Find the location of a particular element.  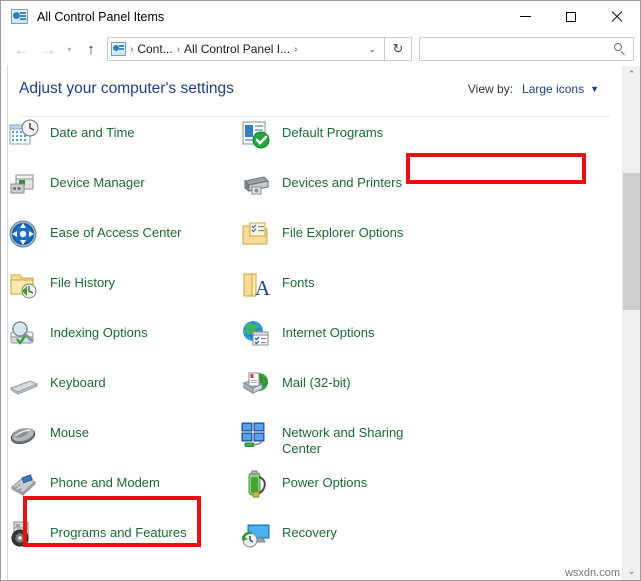

control-panel-item: Indexing Options is located at coordinates (78, 341).